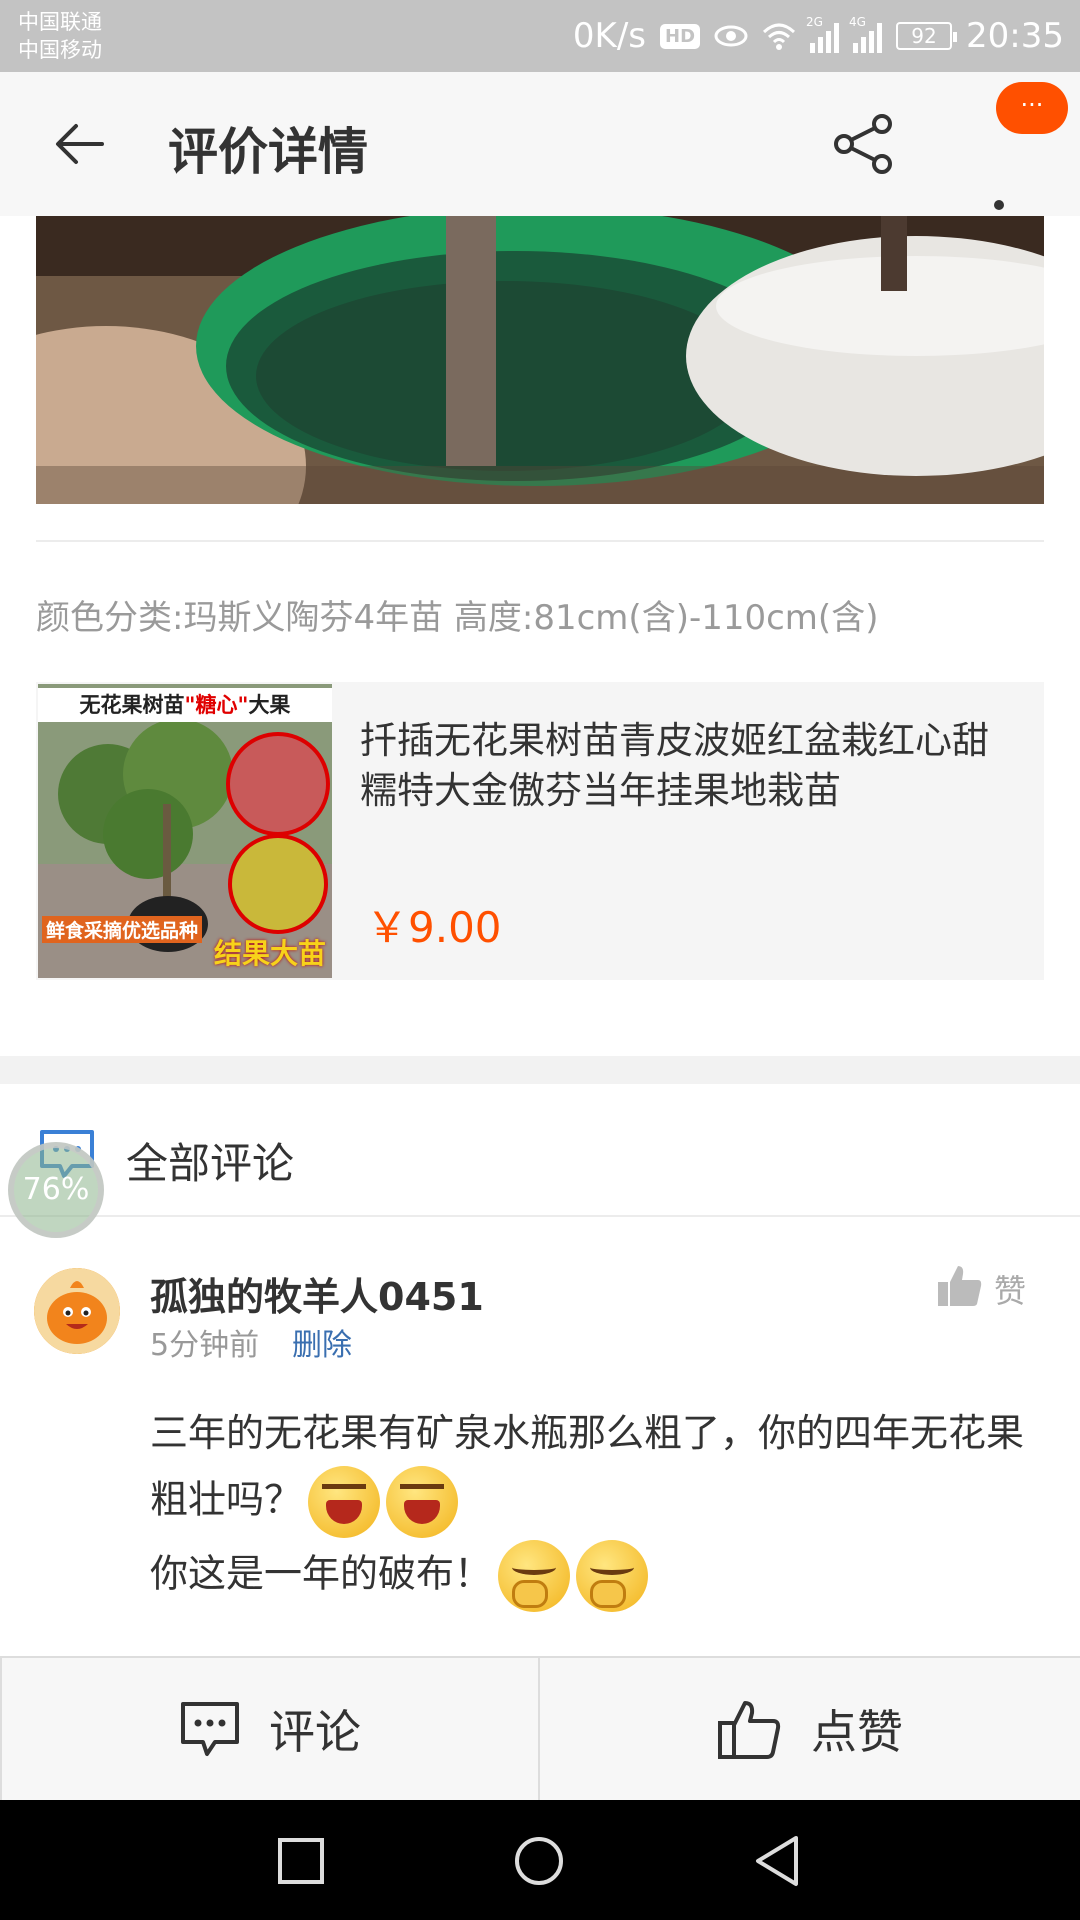 Image resolution: width=1080 pixels, height=1920 pixels. What do you see at coordinates (269, 953) in the screenshot?
I see `product-tag-right: 结果大苗` at bounding box center [269, 953].